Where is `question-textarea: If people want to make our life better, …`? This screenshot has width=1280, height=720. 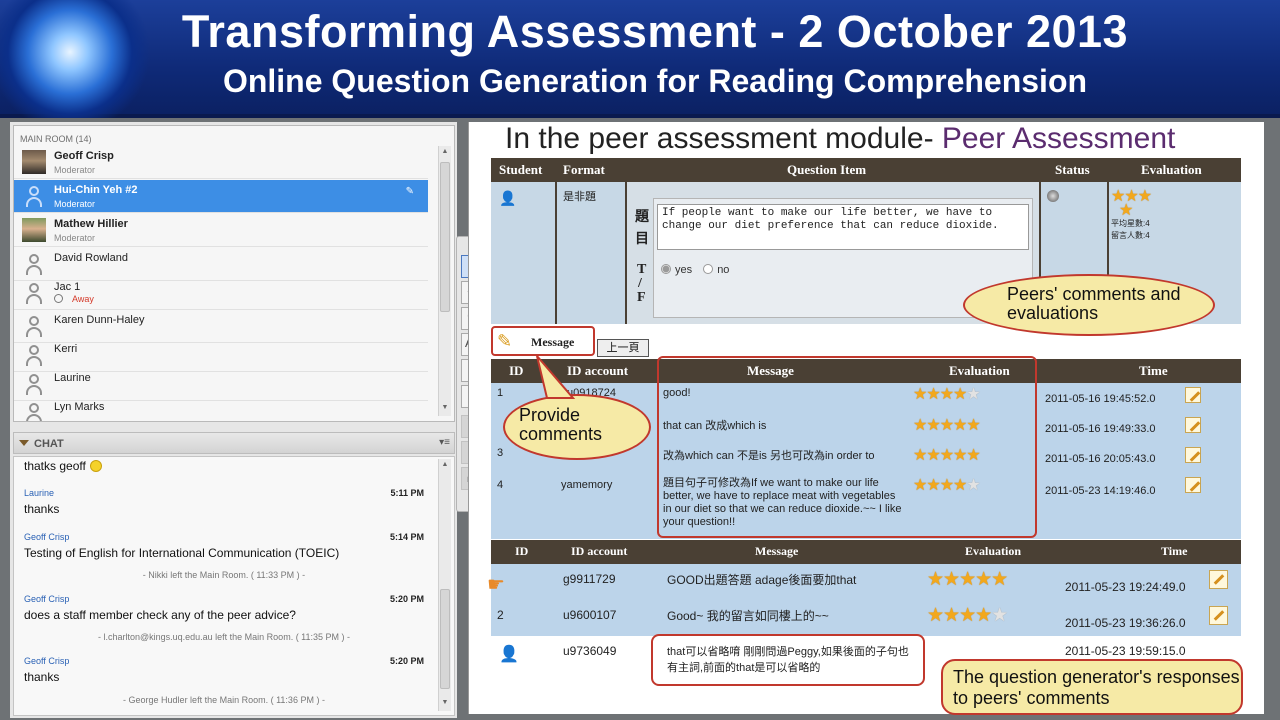
question-textarea: If people want to make our life better, … is located at coordinates (843, 227).